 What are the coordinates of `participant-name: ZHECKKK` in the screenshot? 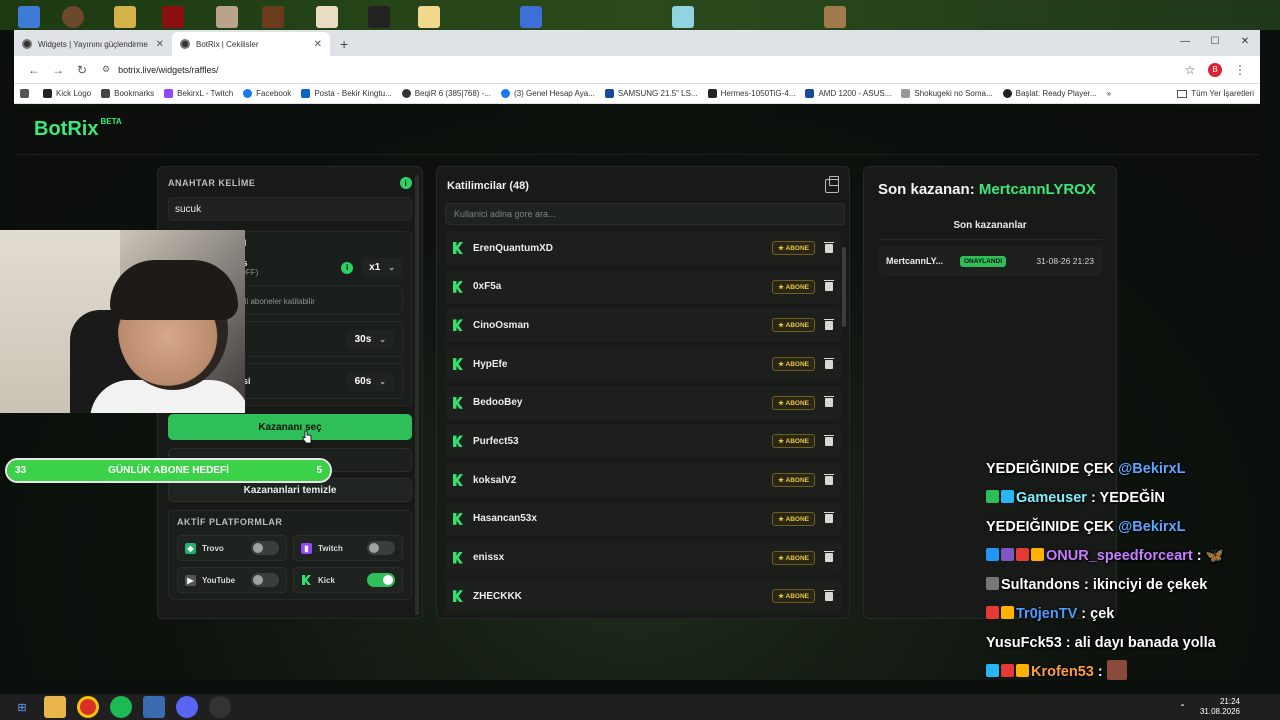 It's located at (497, 596).